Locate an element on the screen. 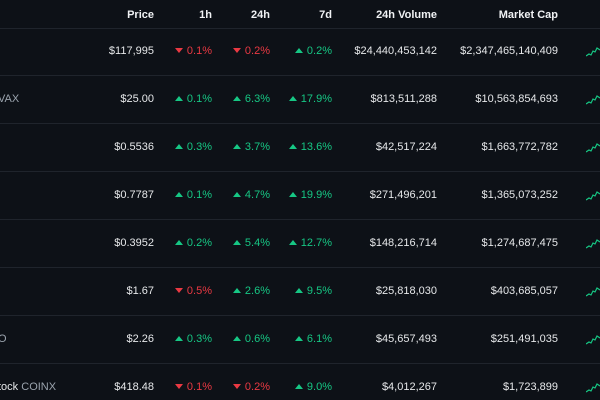 The width and height of the screenshot is (600, 400). market-cap-cell: $1,663,772,782 is located at coordinates (519, 147).